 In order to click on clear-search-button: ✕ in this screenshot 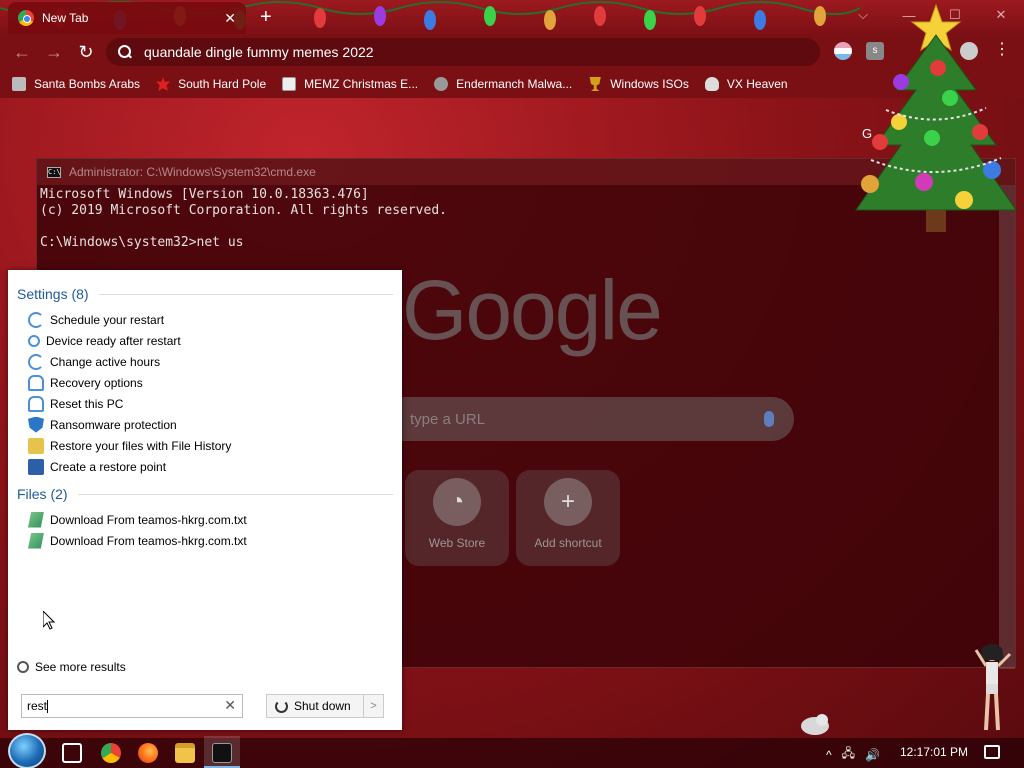, I will do `click(230, 705)`.